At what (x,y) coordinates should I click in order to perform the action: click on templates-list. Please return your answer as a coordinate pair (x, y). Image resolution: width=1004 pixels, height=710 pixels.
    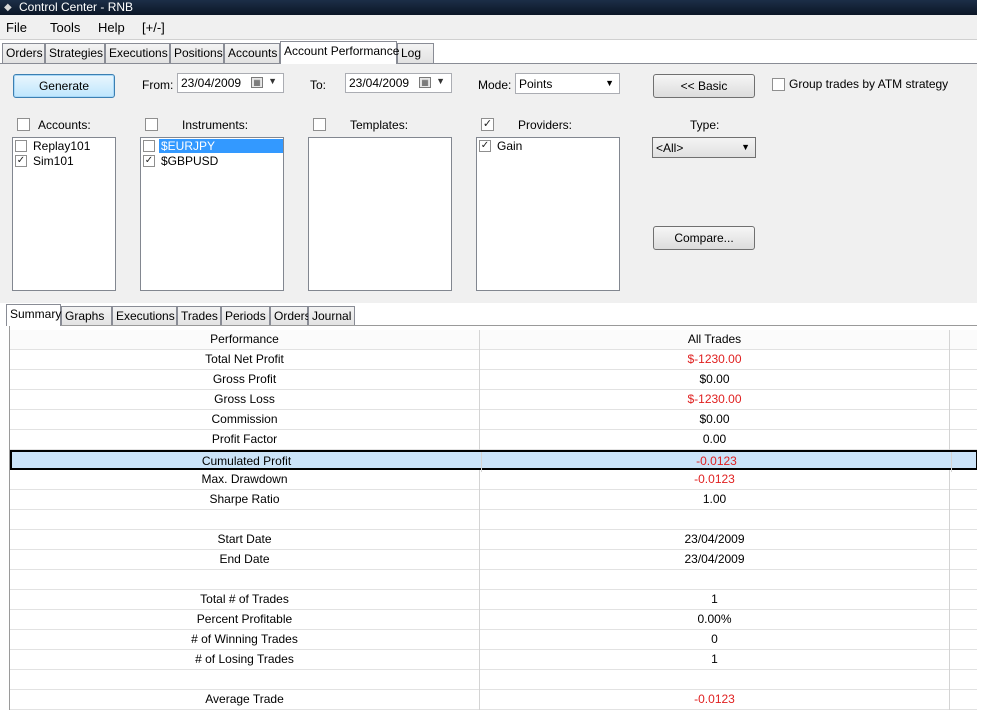
    Looking at the image, I should click on (380, 214).